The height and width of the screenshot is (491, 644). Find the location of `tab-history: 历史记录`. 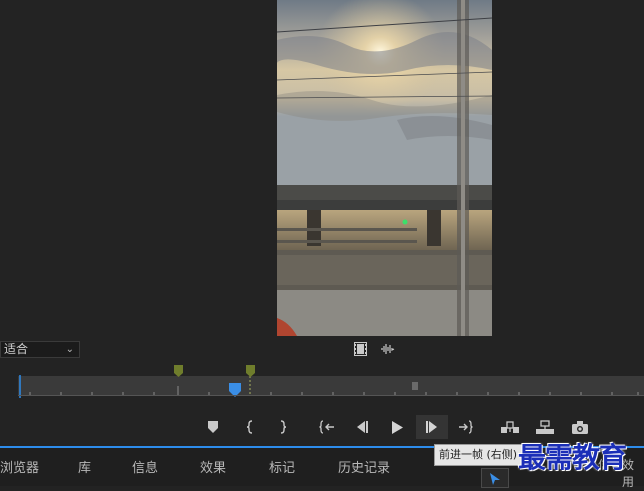

tab-history: 历史记录 is located at coordinates (364, 466).